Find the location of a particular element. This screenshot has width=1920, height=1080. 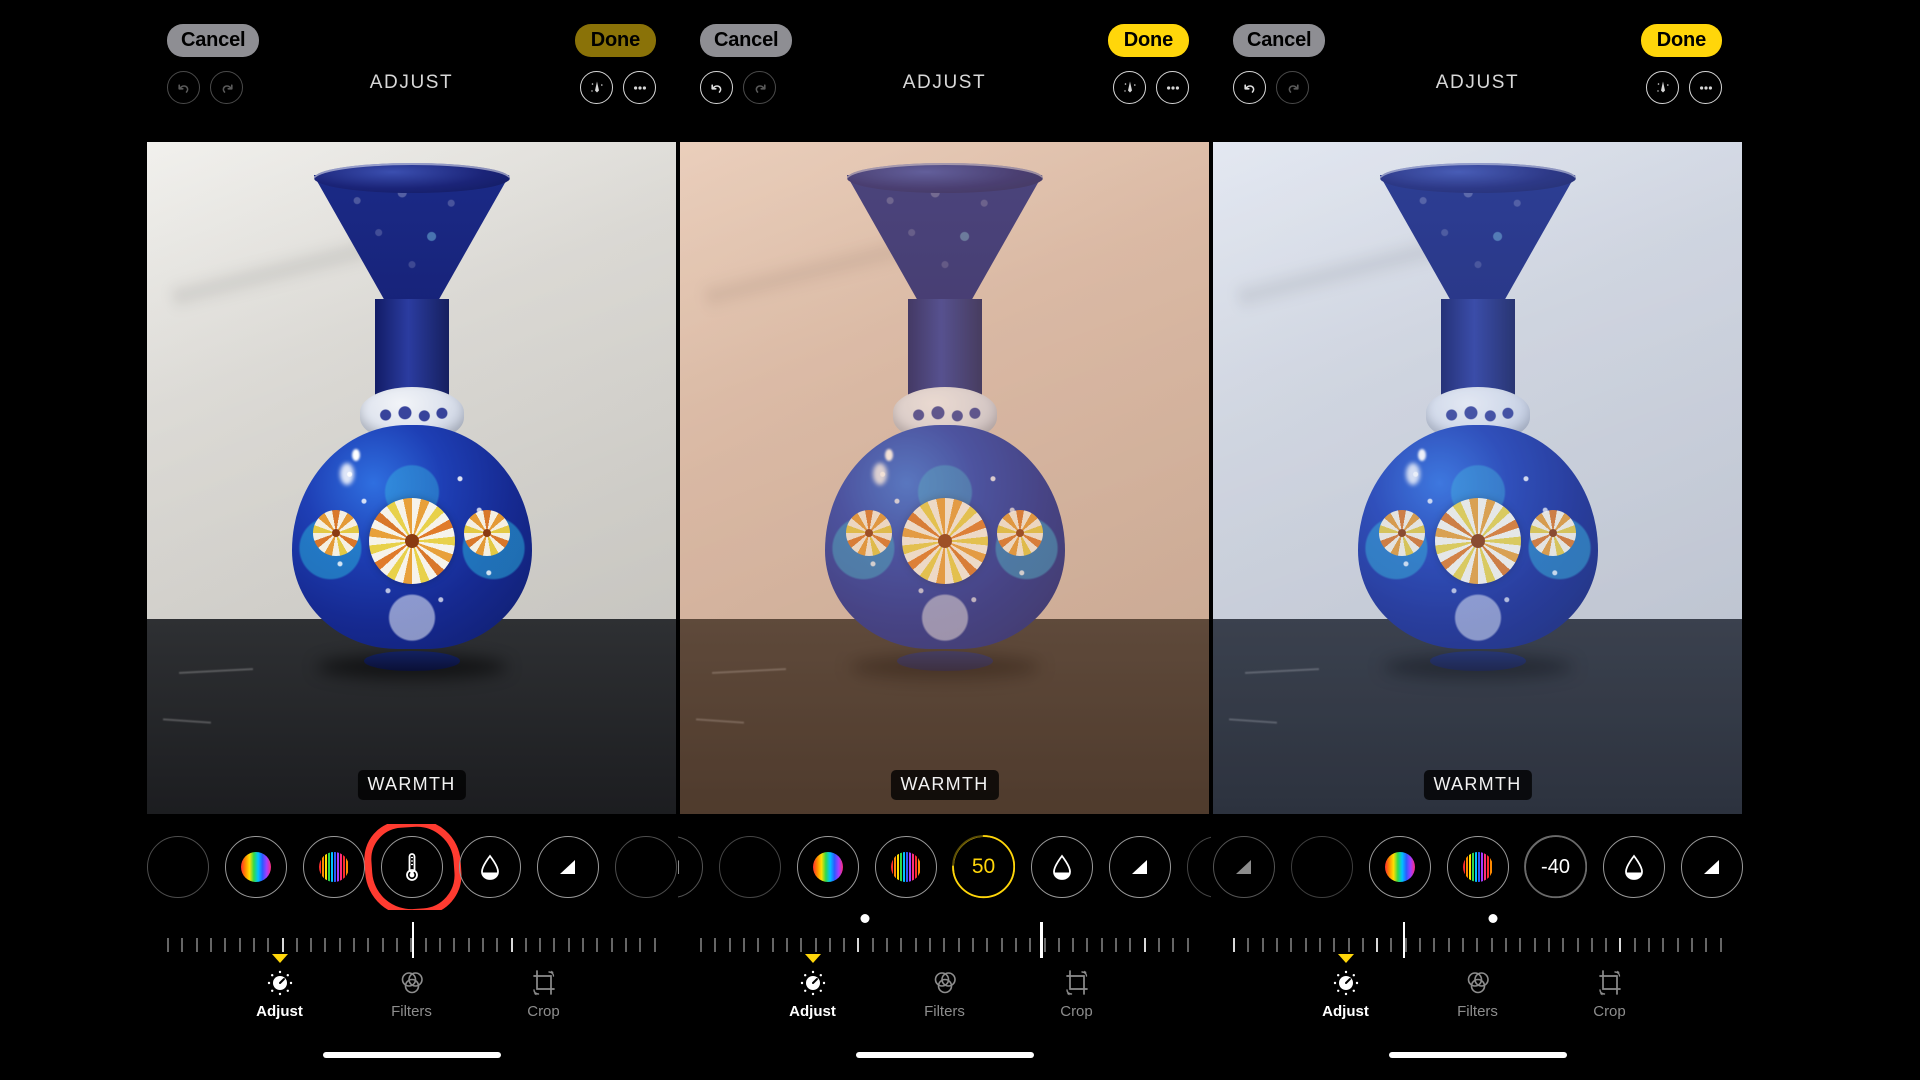

sharpness-triangle-icon is located at coordinates (567, 867).